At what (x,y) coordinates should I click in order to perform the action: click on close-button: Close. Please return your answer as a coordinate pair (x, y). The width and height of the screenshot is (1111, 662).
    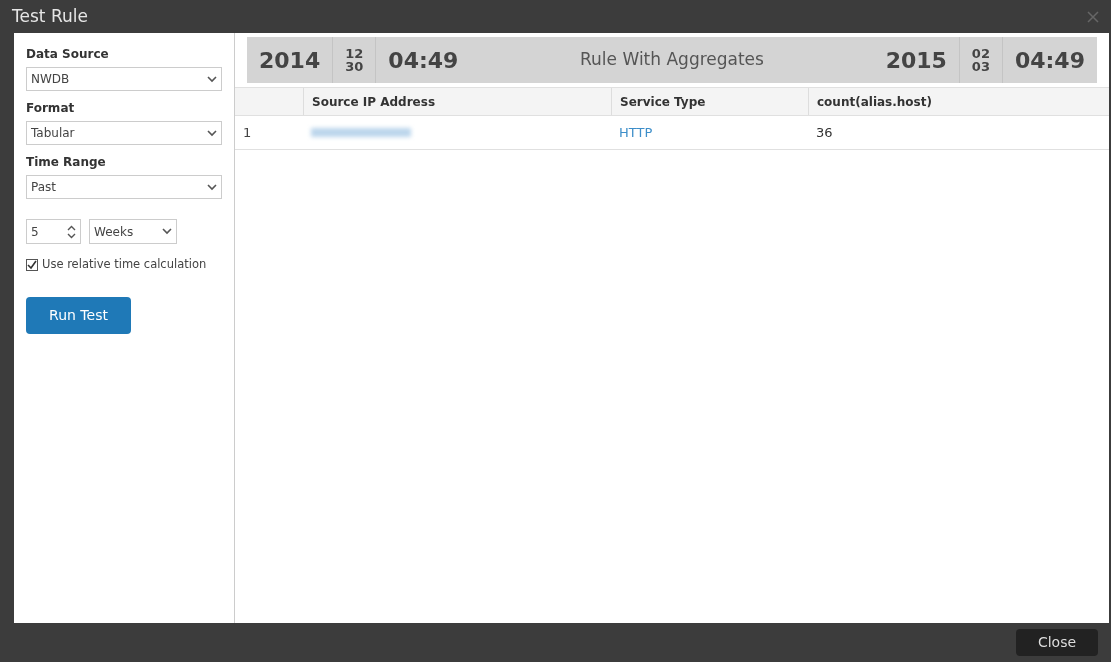
    Looking at the image, I should click on (1057, 642).